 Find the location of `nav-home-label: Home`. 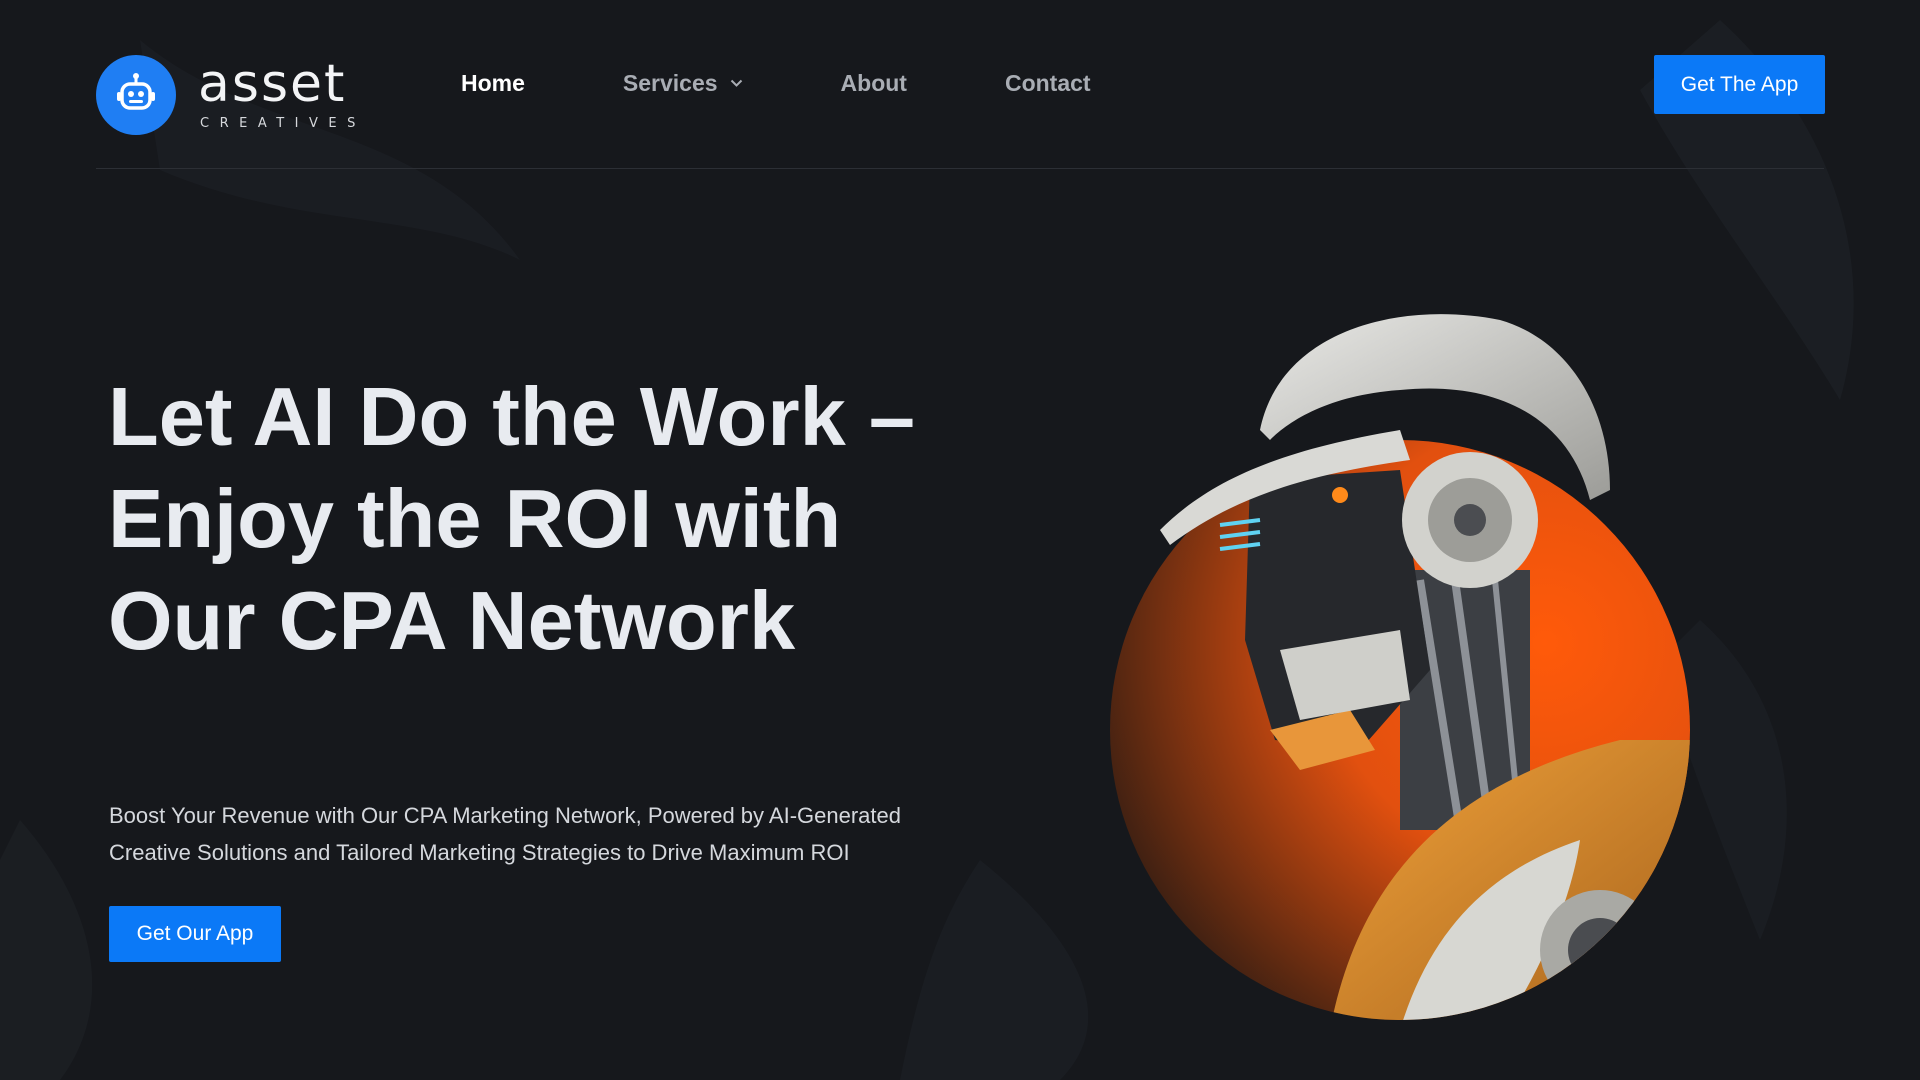

nav-home-label: Home is located at coordinates (493, 82).